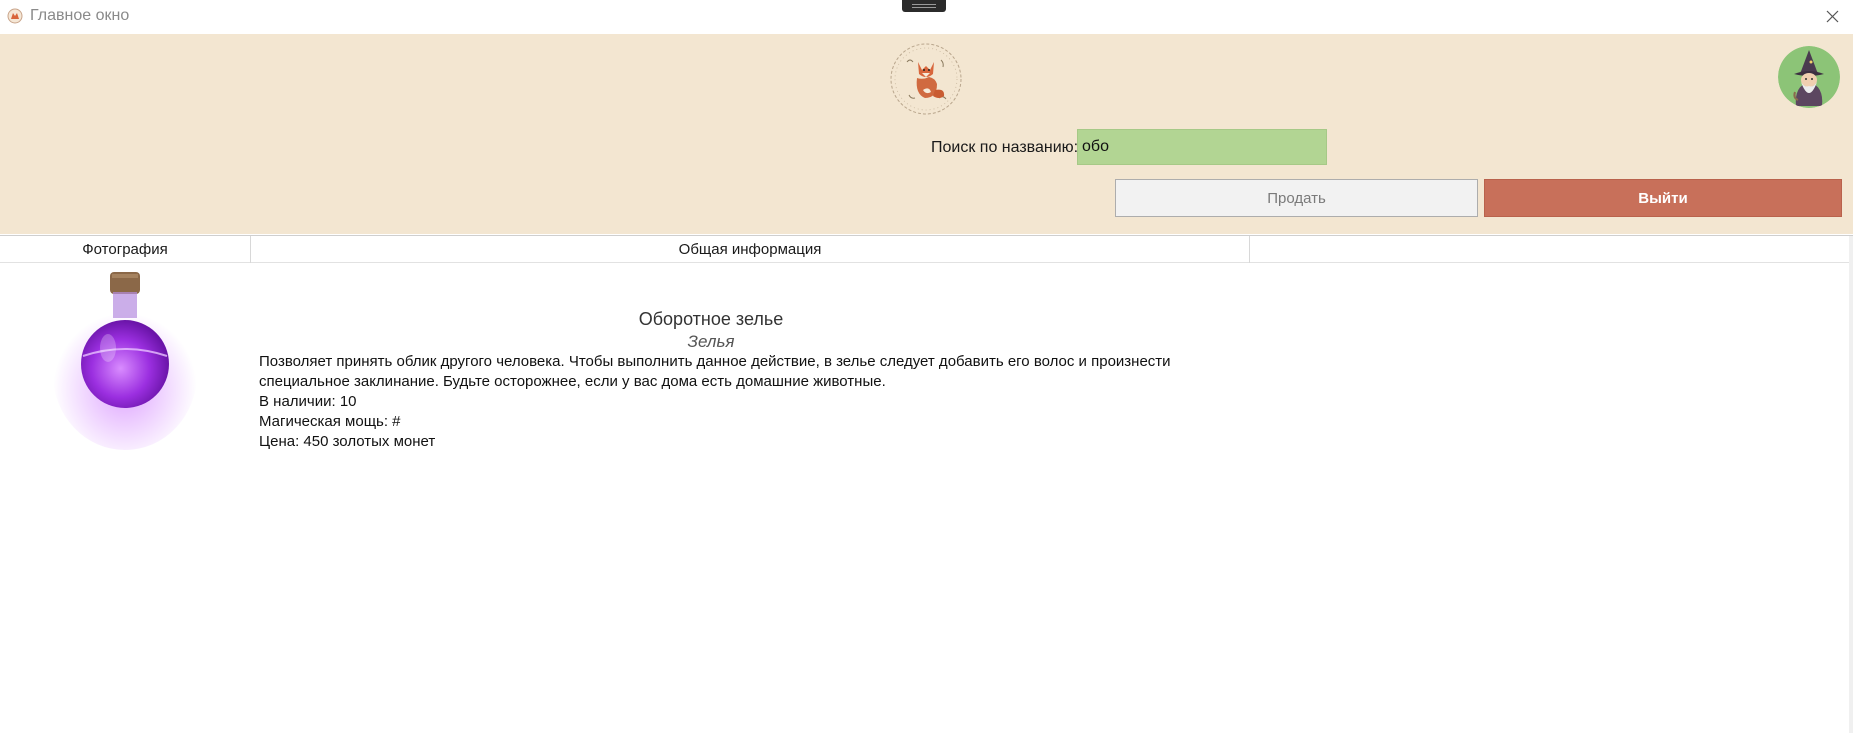 The height and width of the screenshot is (733, 1853). What do you see at coordinates (1832, 16) in the screenshot?
I see `close-icon` at bounding box center [1832, 16].